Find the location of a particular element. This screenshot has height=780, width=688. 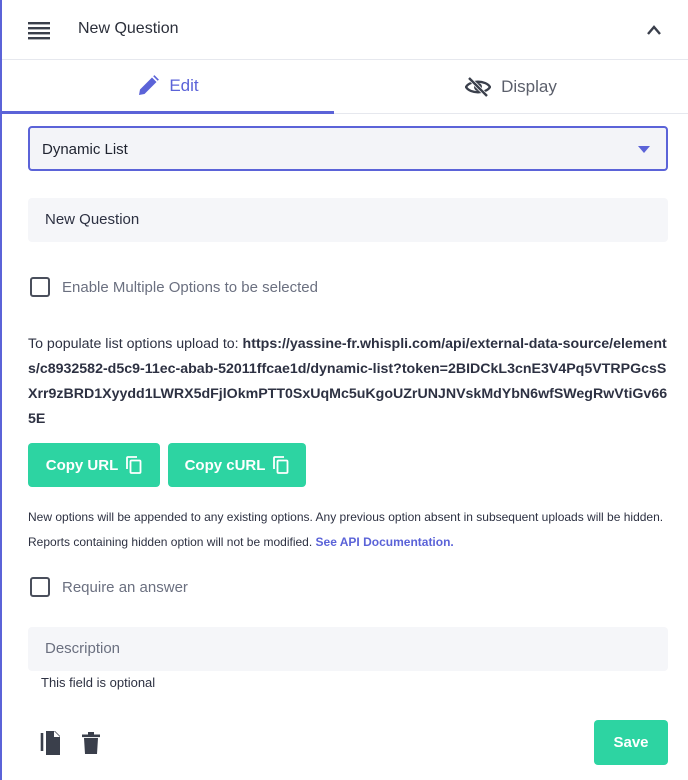

multiple-options-row: Enable Multiple Options to be selected is located at coordinates (174, 287).